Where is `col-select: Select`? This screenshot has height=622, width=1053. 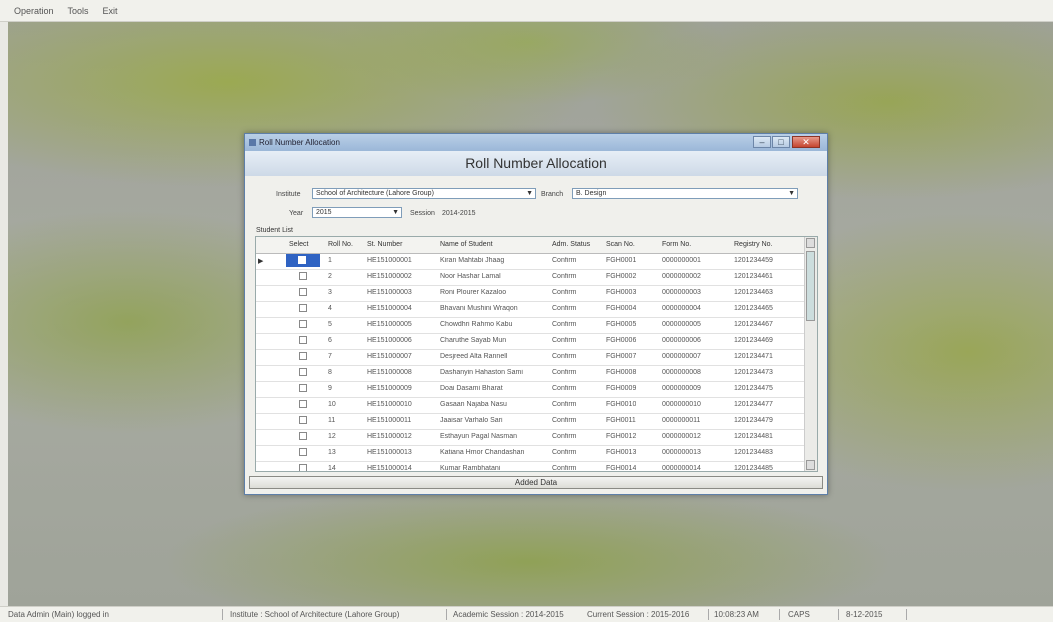
col-select: Select is located at coordinates (298, 244).